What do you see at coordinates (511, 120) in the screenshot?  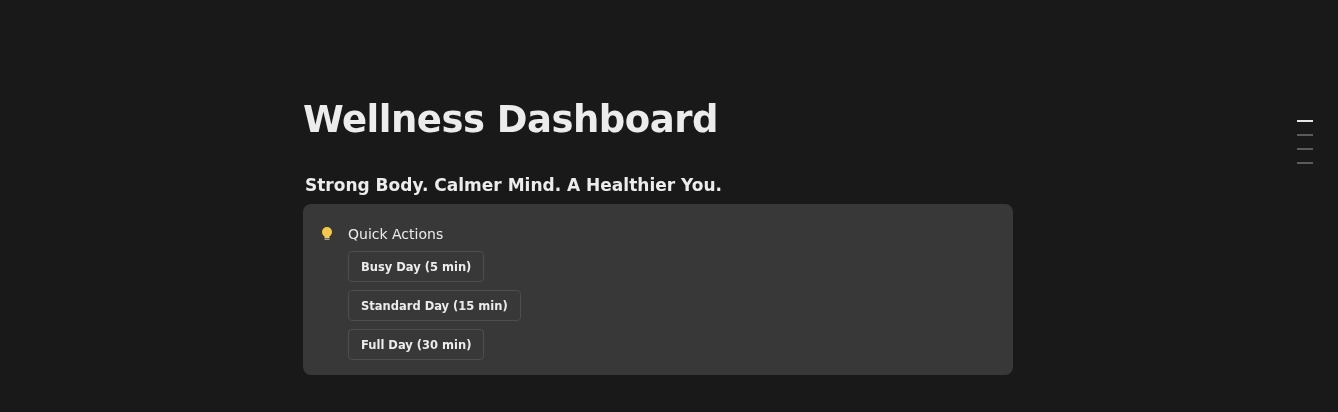 I see `page-title: Wellness Dashboard` at bounding box center [511, 120].